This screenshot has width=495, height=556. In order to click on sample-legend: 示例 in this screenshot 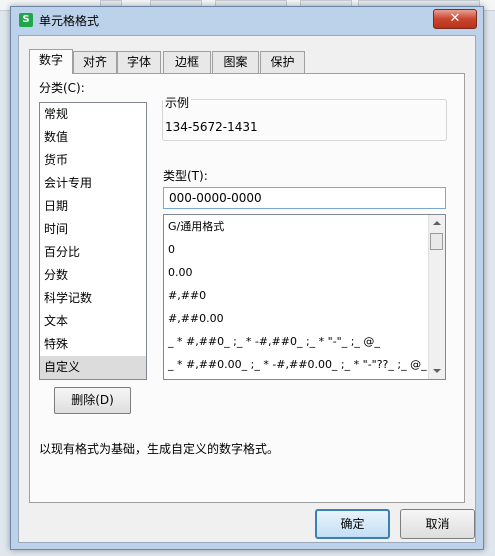, I will do `click(177, 102)`.